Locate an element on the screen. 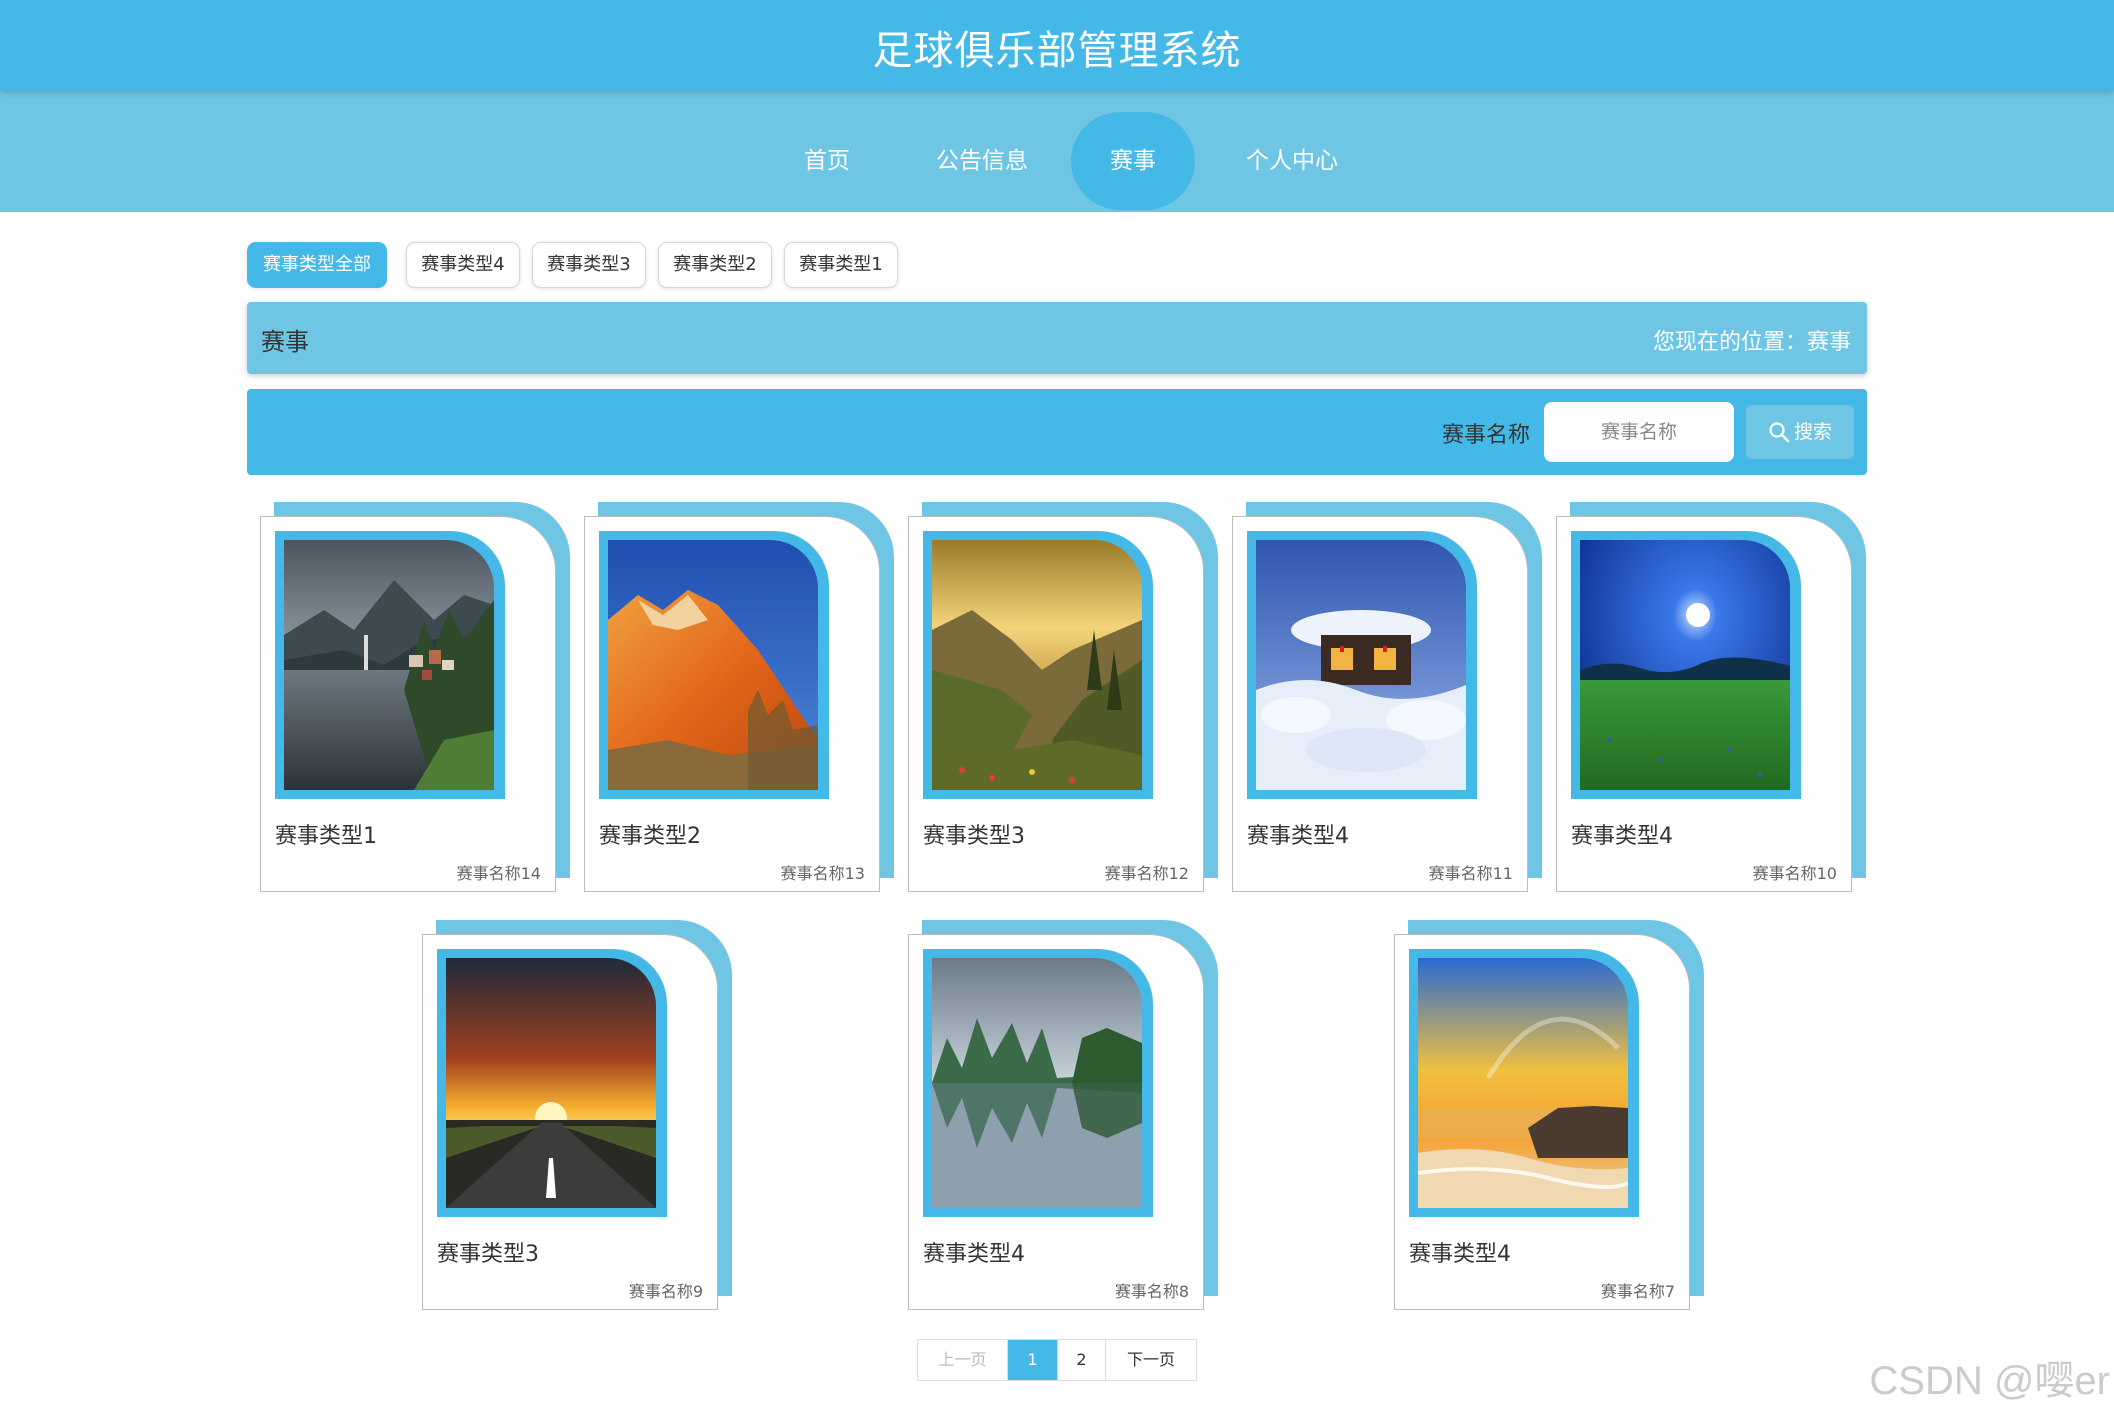 This screenshot has height=1410, width=2114. event-card: 赛事类型3 赛事名称9 is located at coordinates (577, 1115).